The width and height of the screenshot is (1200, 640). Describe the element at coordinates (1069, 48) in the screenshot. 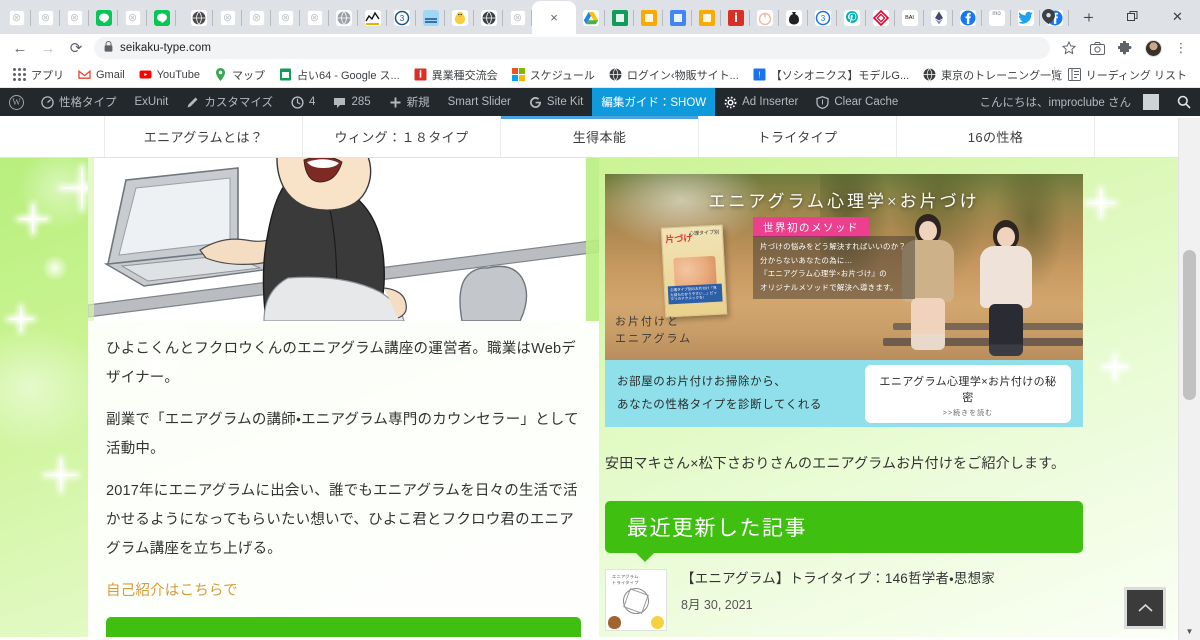

I see `bookmark-star-icon` at that location.